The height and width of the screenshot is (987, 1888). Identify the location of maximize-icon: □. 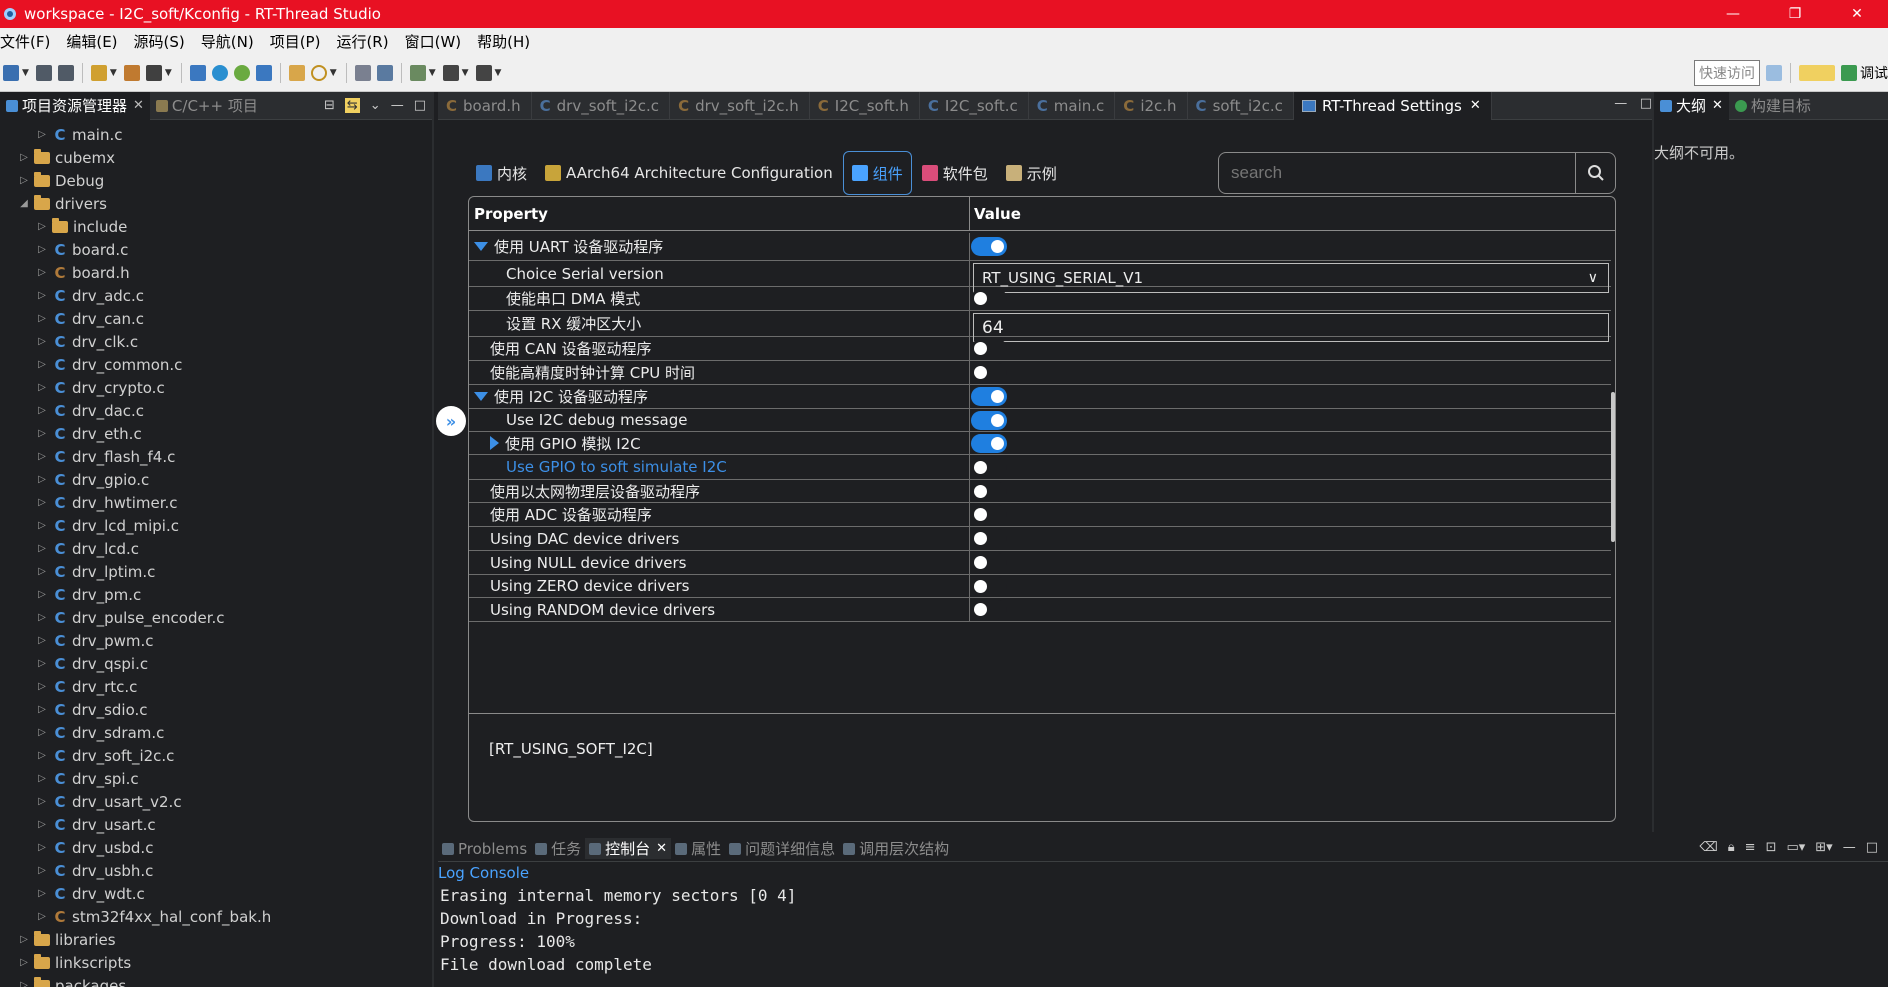
(1872, 847).